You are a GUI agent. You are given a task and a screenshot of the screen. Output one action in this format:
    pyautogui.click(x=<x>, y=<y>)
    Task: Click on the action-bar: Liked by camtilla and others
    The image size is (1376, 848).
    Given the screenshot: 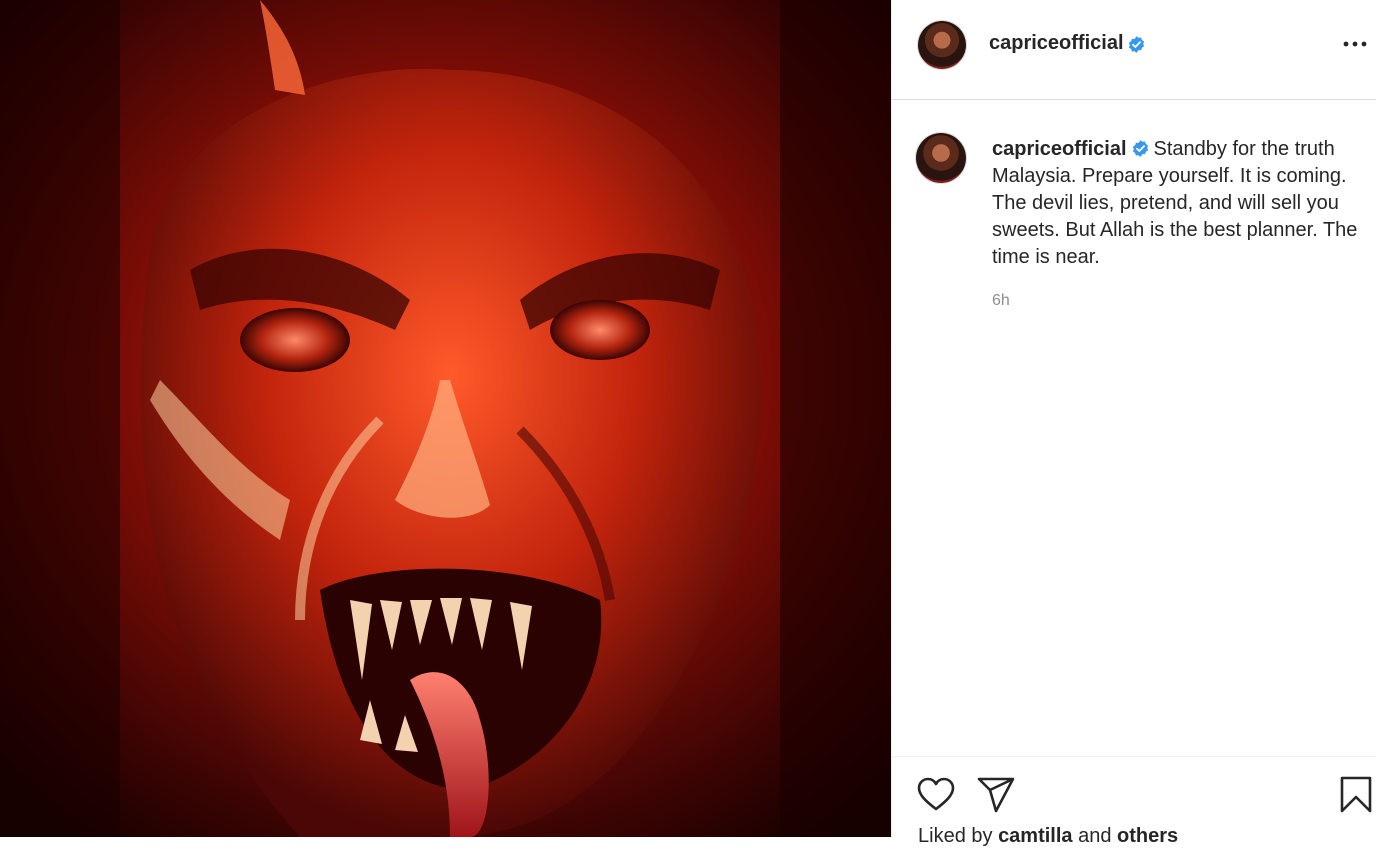 What is the action you would take?
    pyautogui.click(x=1134, y=801)
    